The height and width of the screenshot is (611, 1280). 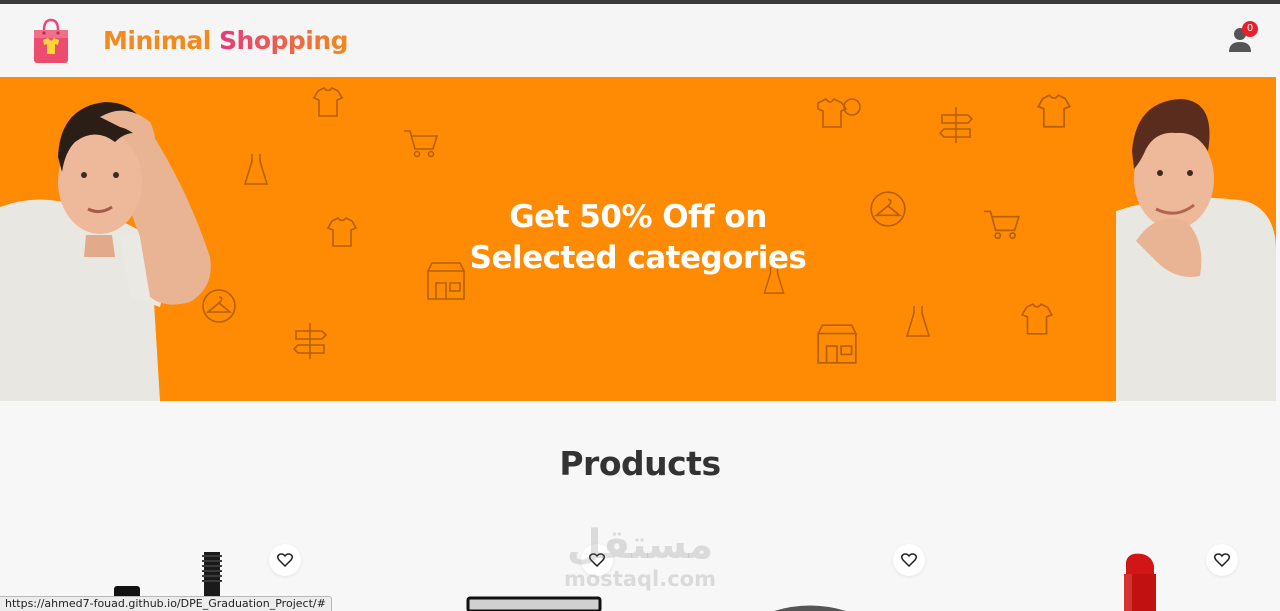 What do you see at coordinates (839, 112) in the screenshot?
I see `tag-deco-icon` at bounding box center [839, 112].